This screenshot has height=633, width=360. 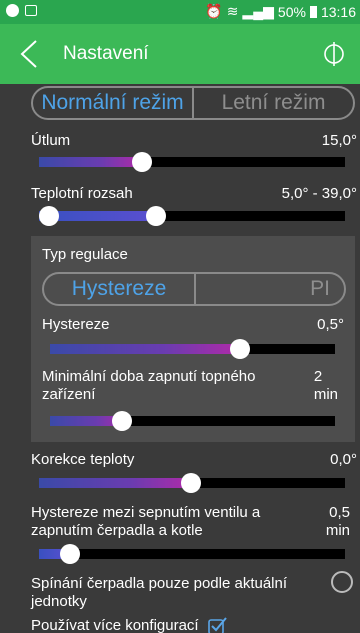 I want to click on teplotni-rozsah-low-thumb, so click(x=49, y=216).